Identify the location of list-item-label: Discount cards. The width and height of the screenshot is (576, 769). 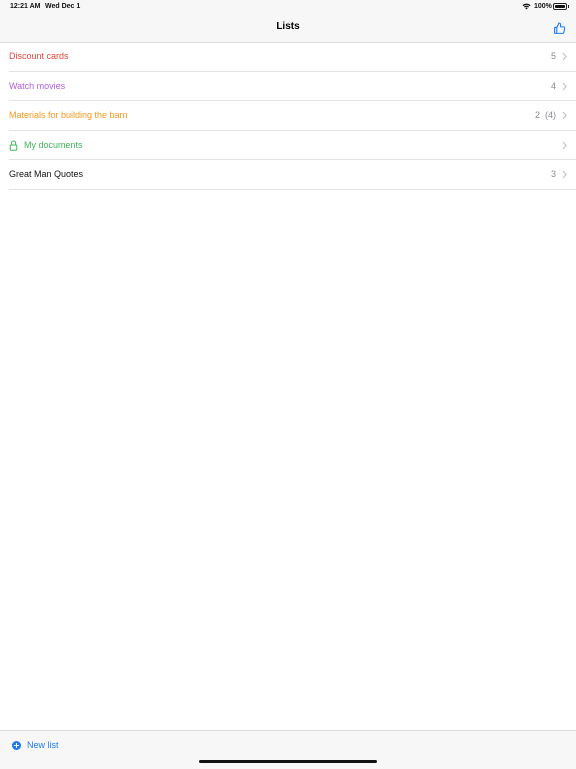
(39, 56).